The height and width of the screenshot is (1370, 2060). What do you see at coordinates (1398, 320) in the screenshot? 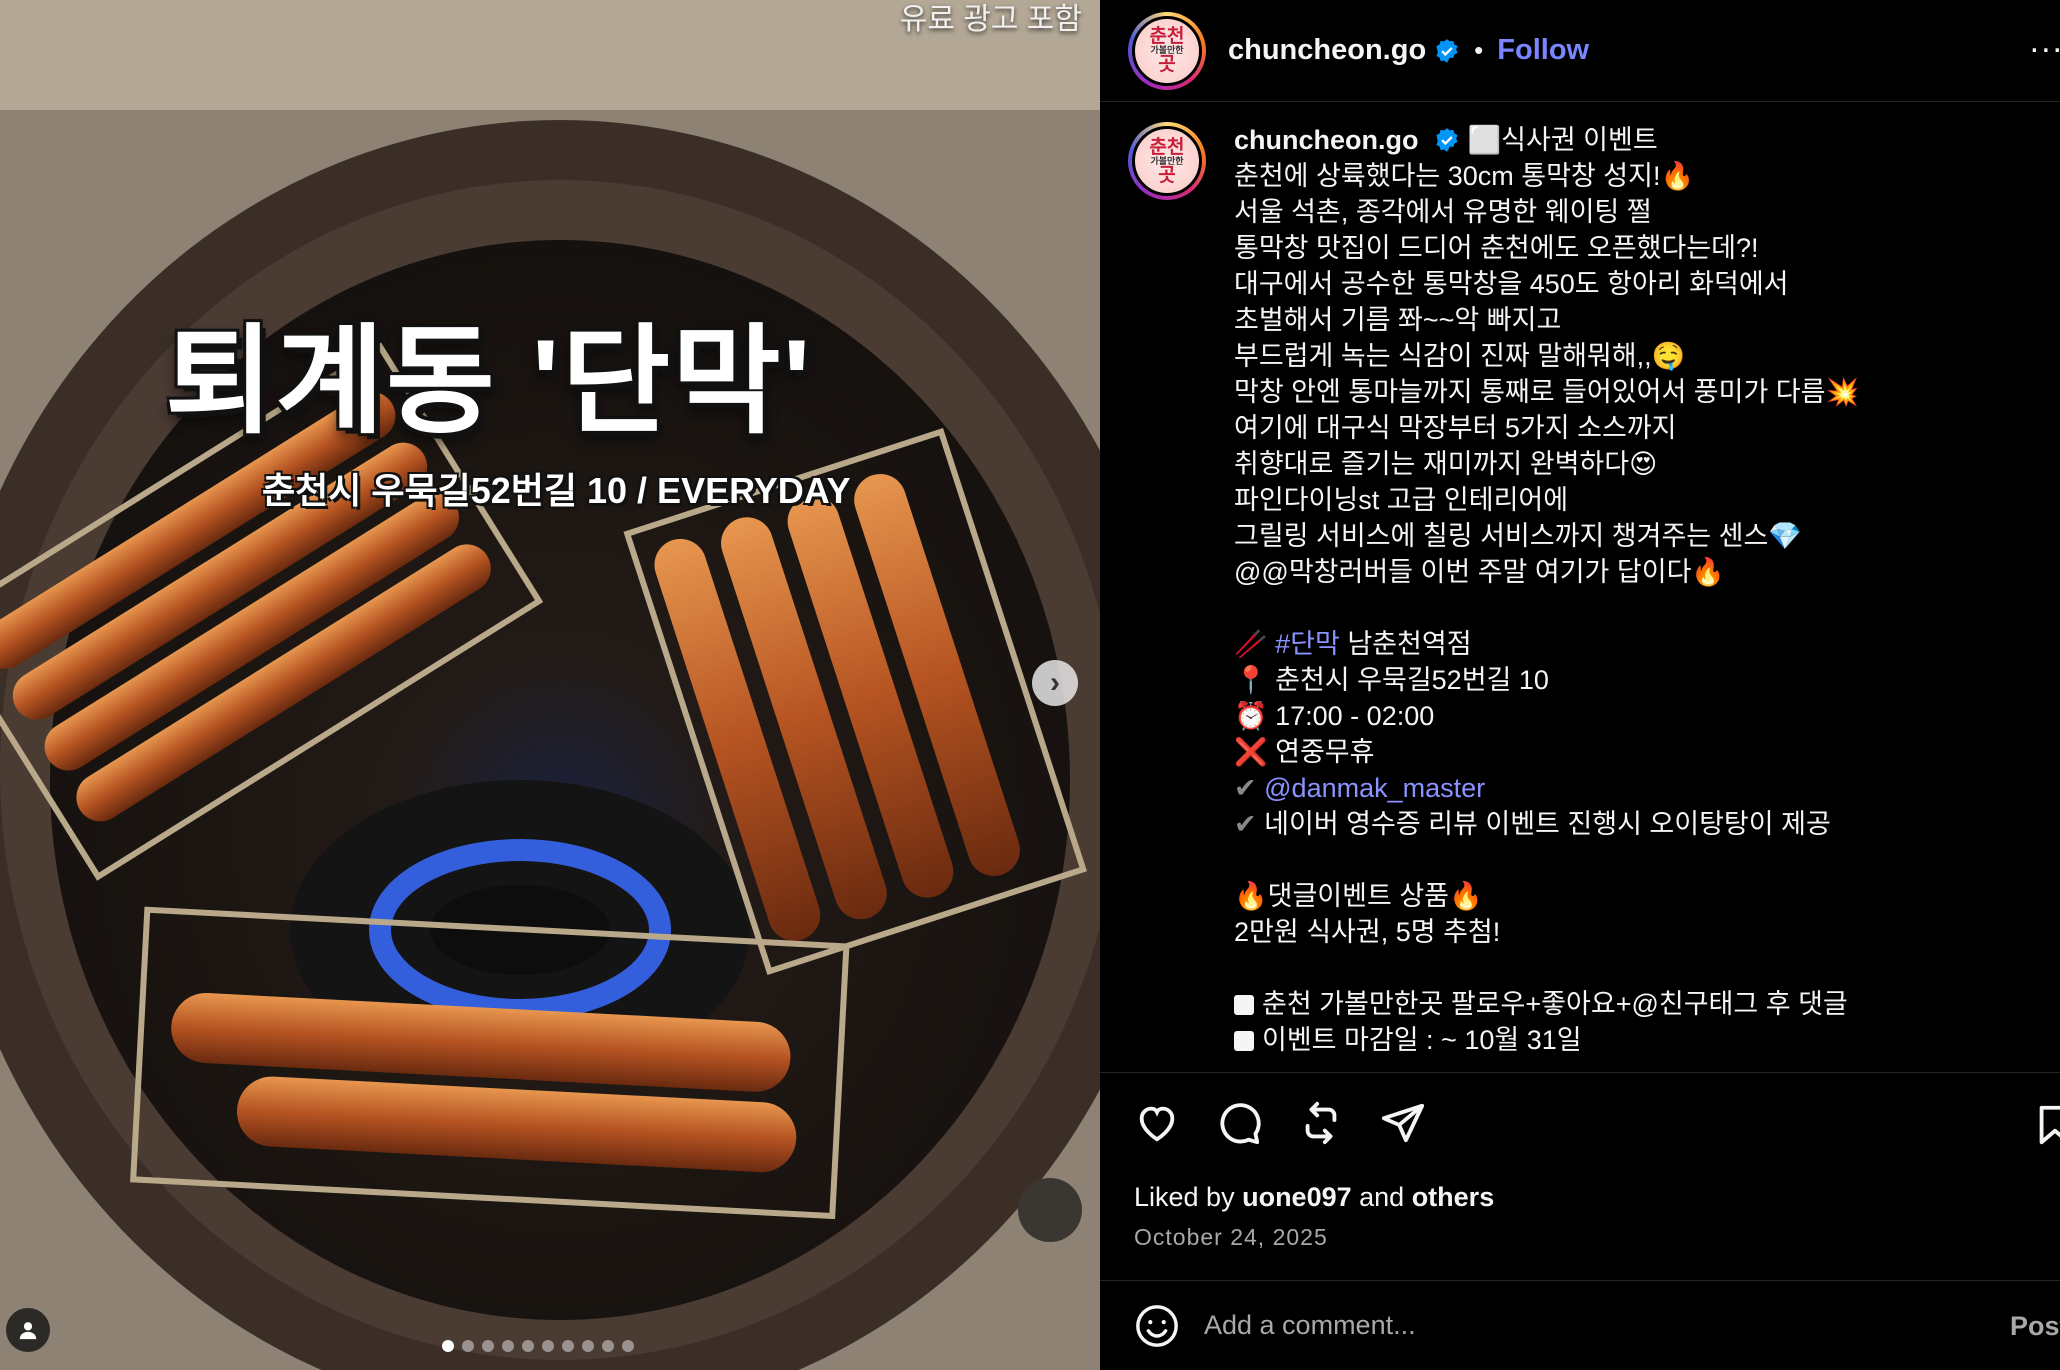
I see `caption-line: 초벌해서 기름 쫘~~악 빠지고` at bounding box center [1398, 320].